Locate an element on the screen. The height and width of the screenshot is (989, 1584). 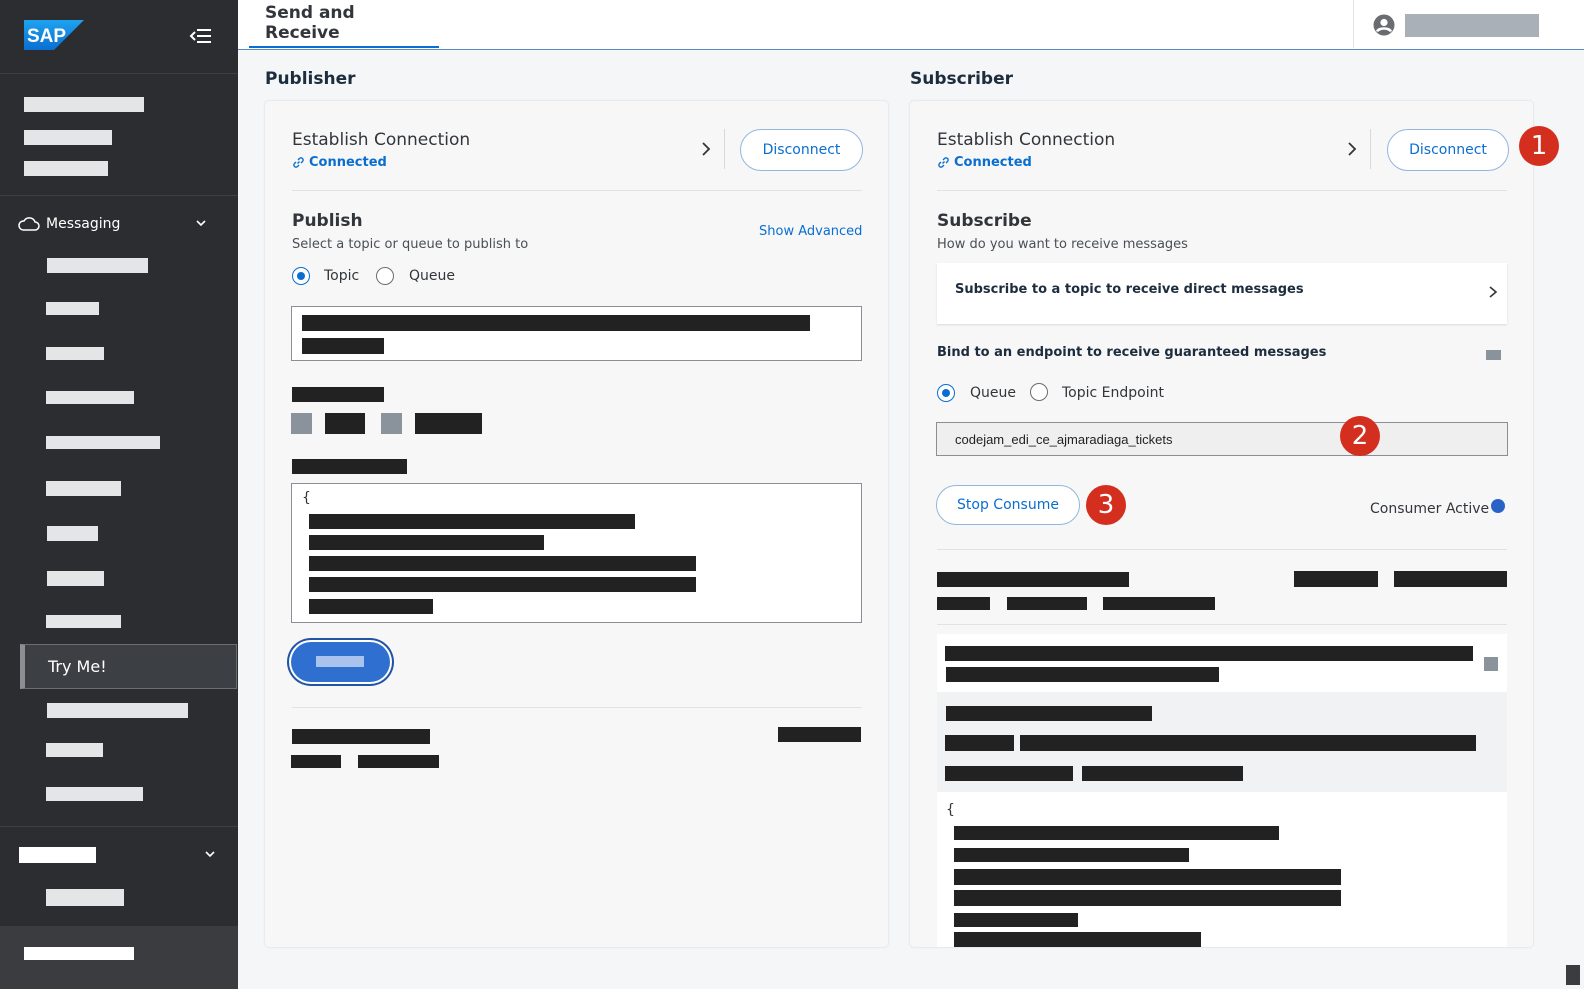
cloud-icon is located at coordinates (29, 224).